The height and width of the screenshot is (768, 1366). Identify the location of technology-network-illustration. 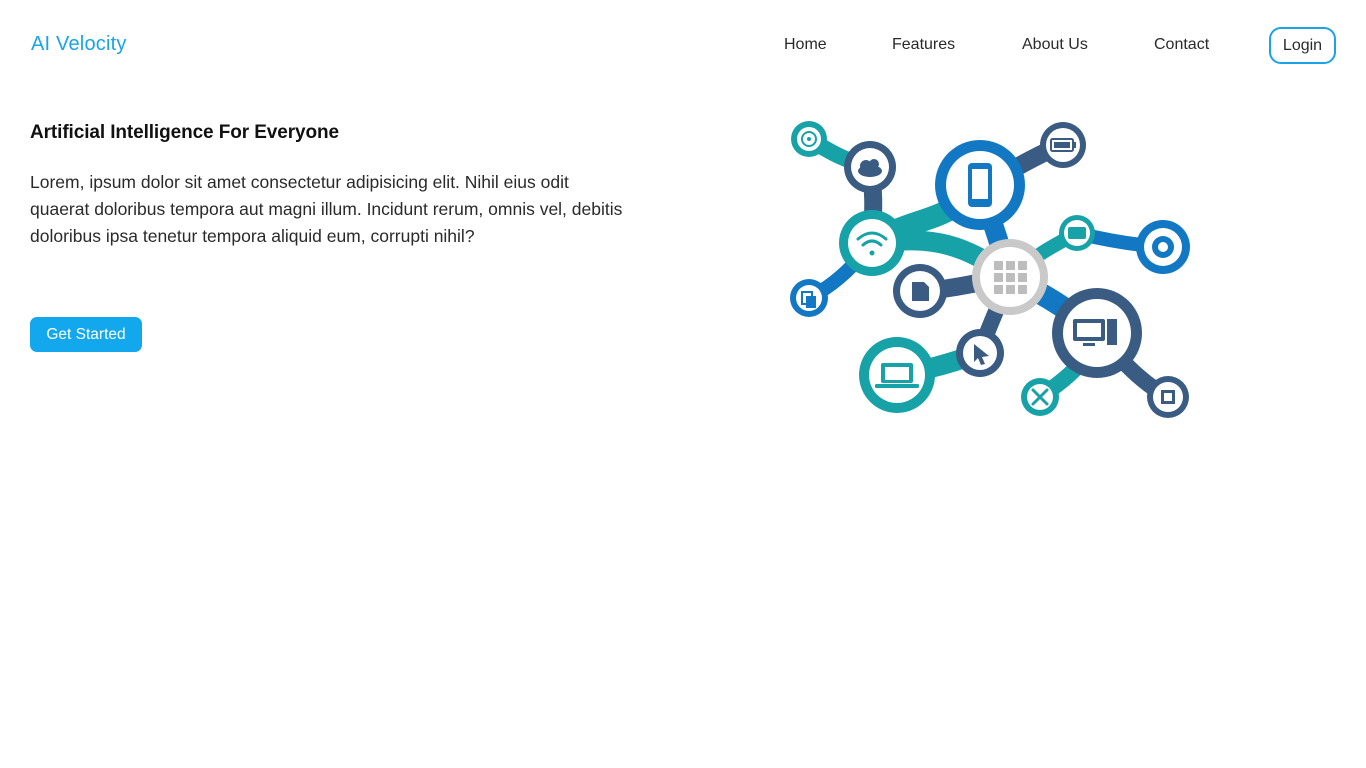
(990, 269).